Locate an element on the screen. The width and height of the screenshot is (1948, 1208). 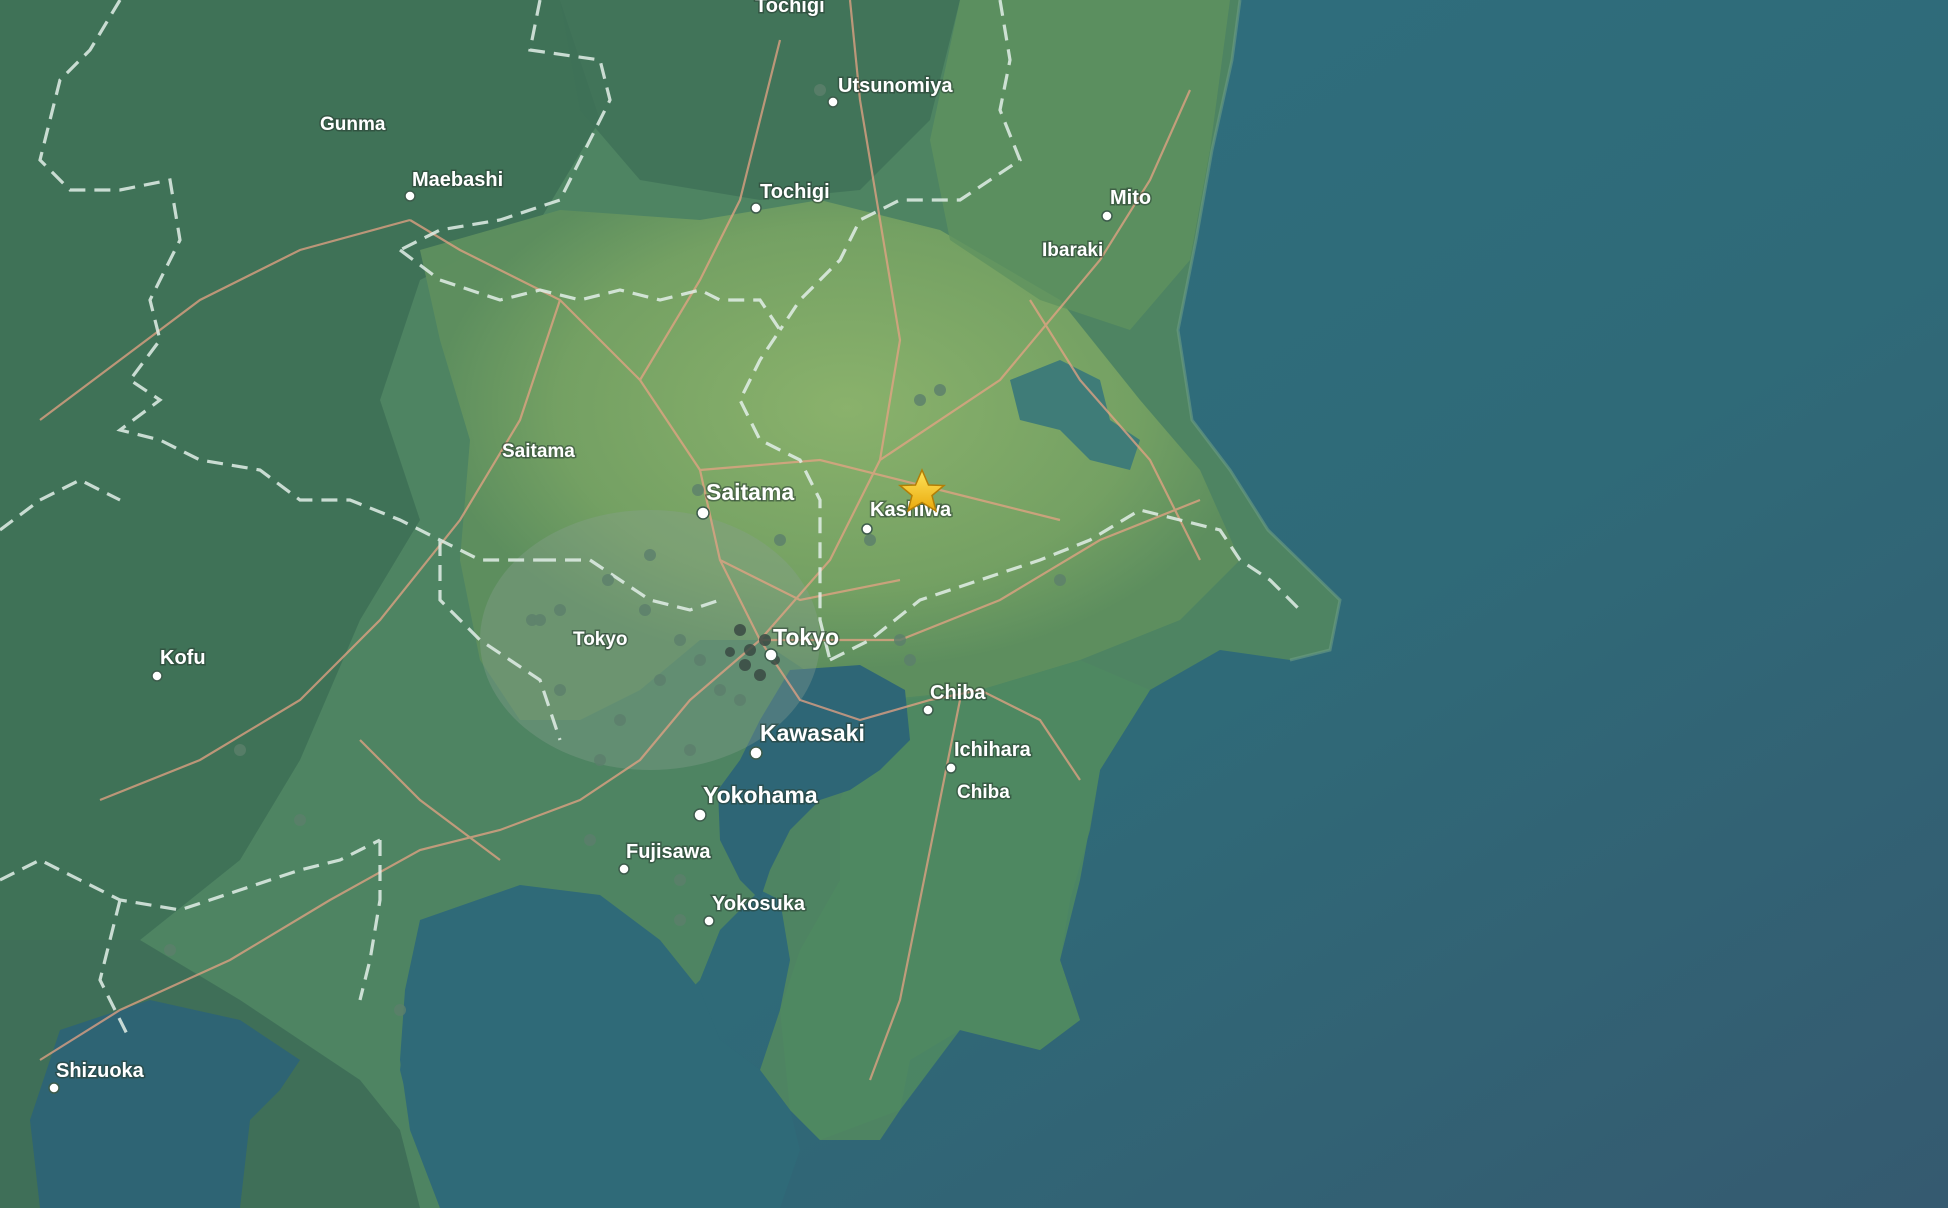
city-label-chiba: Chiba is located at coordinates (958, 693).